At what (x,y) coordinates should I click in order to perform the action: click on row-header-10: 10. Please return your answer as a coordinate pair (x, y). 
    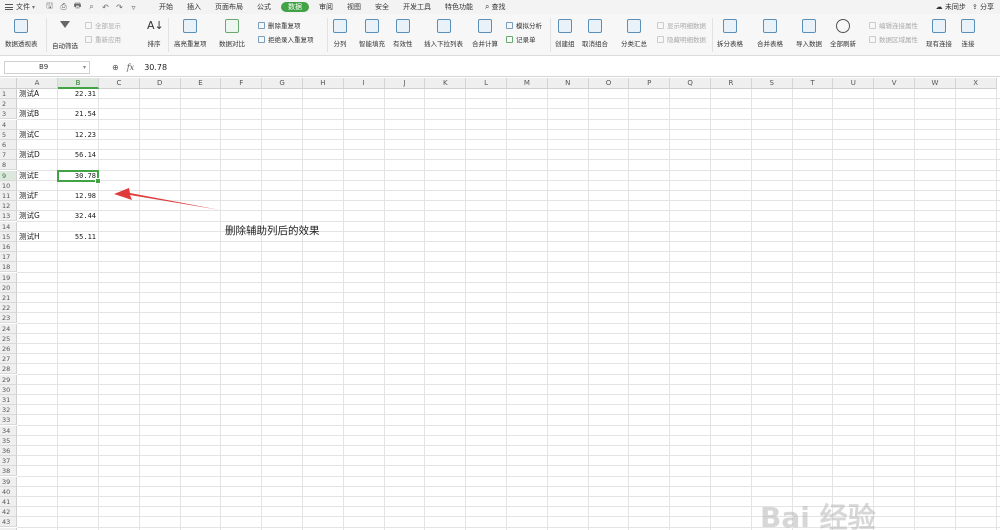
    Looking at the image, I should click on (8, 185).